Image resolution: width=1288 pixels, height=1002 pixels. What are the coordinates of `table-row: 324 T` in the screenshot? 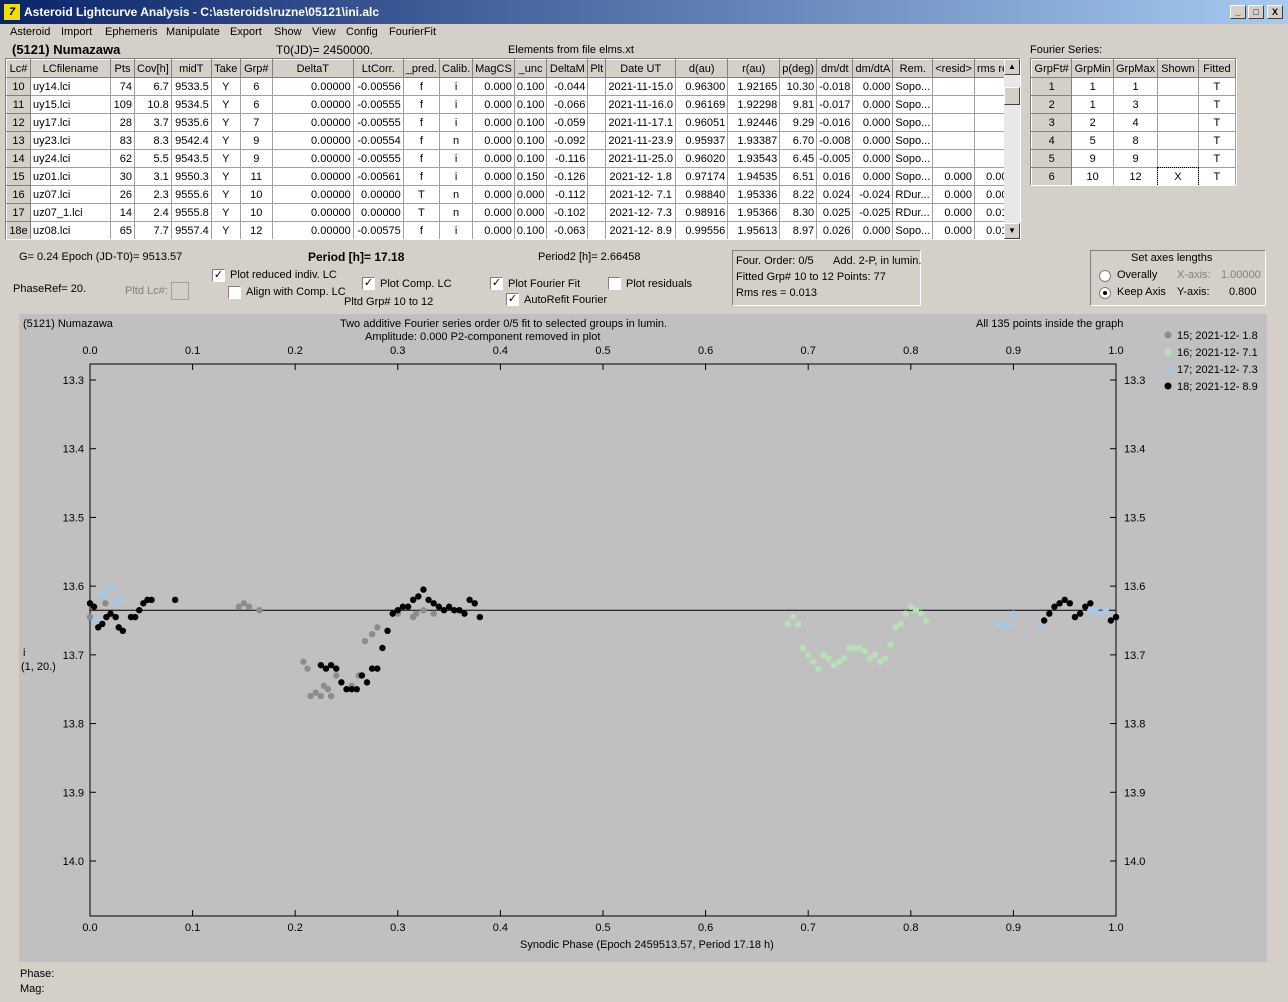 It's located at (1133, 122).